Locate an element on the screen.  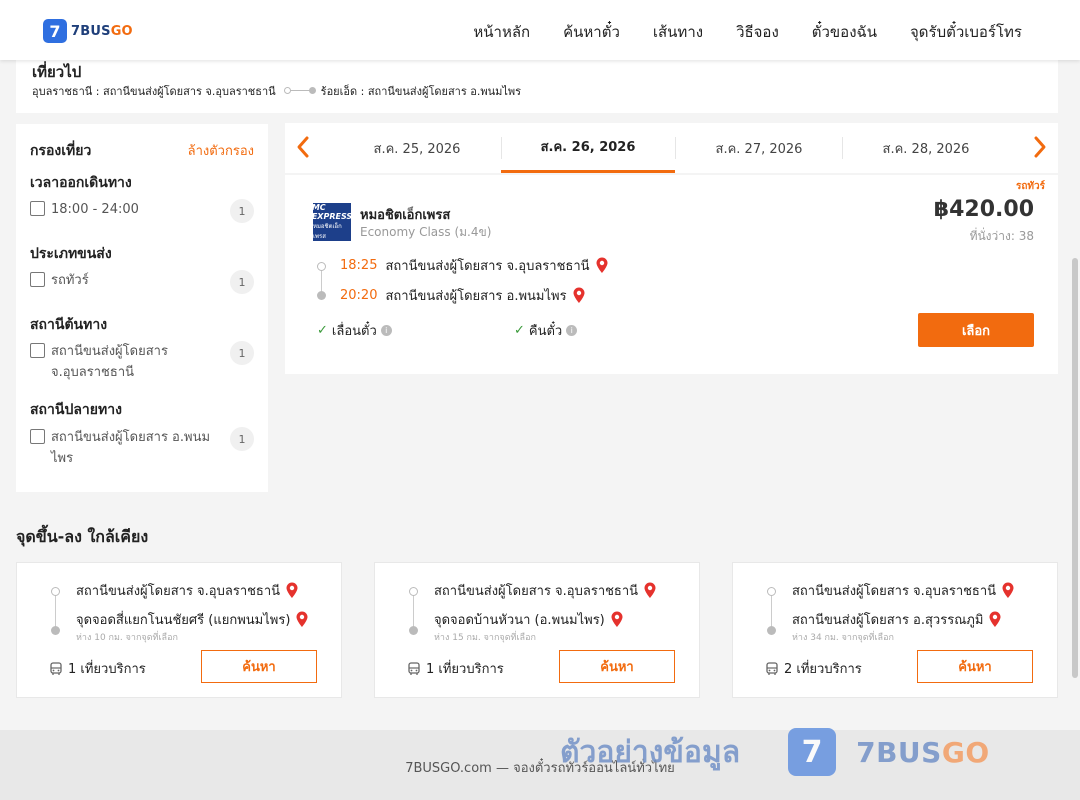
operator-logo-subtext: หมอชิตเอ็กเพรส is located at coordinates (327, 231).